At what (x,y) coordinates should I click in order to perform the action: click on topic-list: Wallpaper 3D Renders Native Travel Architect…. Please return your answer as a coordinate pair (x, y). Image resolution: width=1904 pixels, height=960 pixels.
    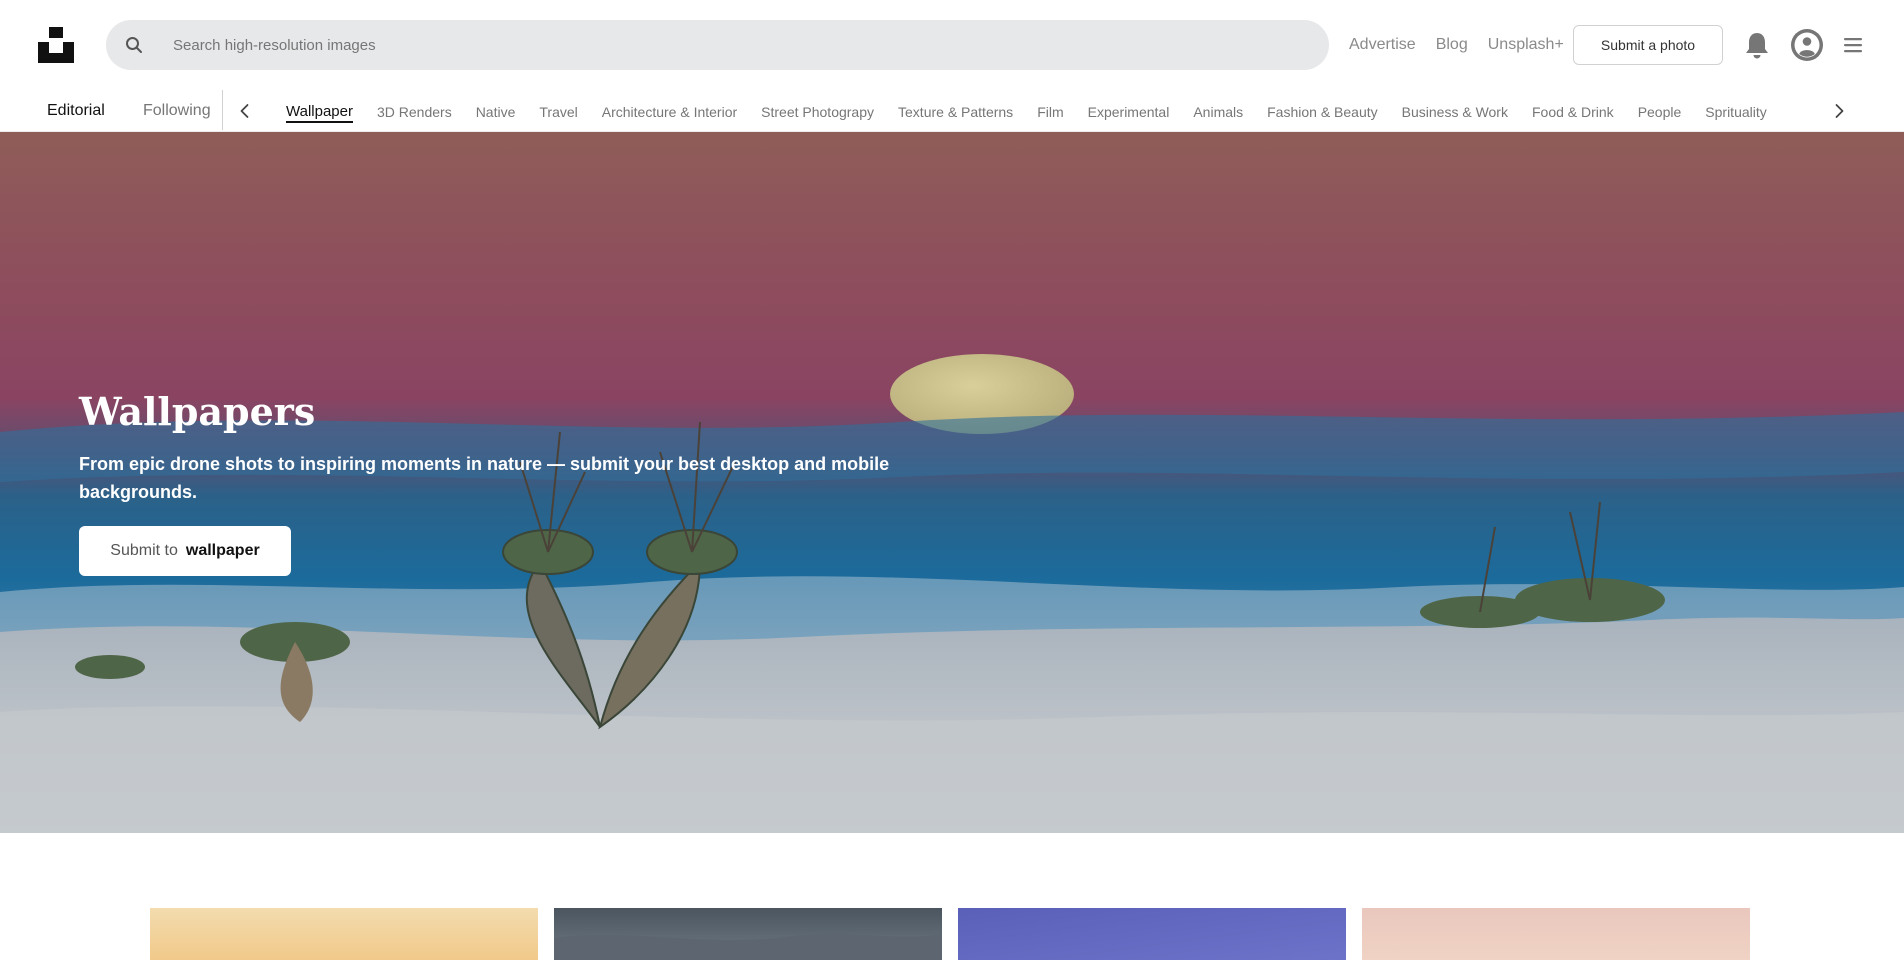
    Looking at the image, I should click on (1026, 110).